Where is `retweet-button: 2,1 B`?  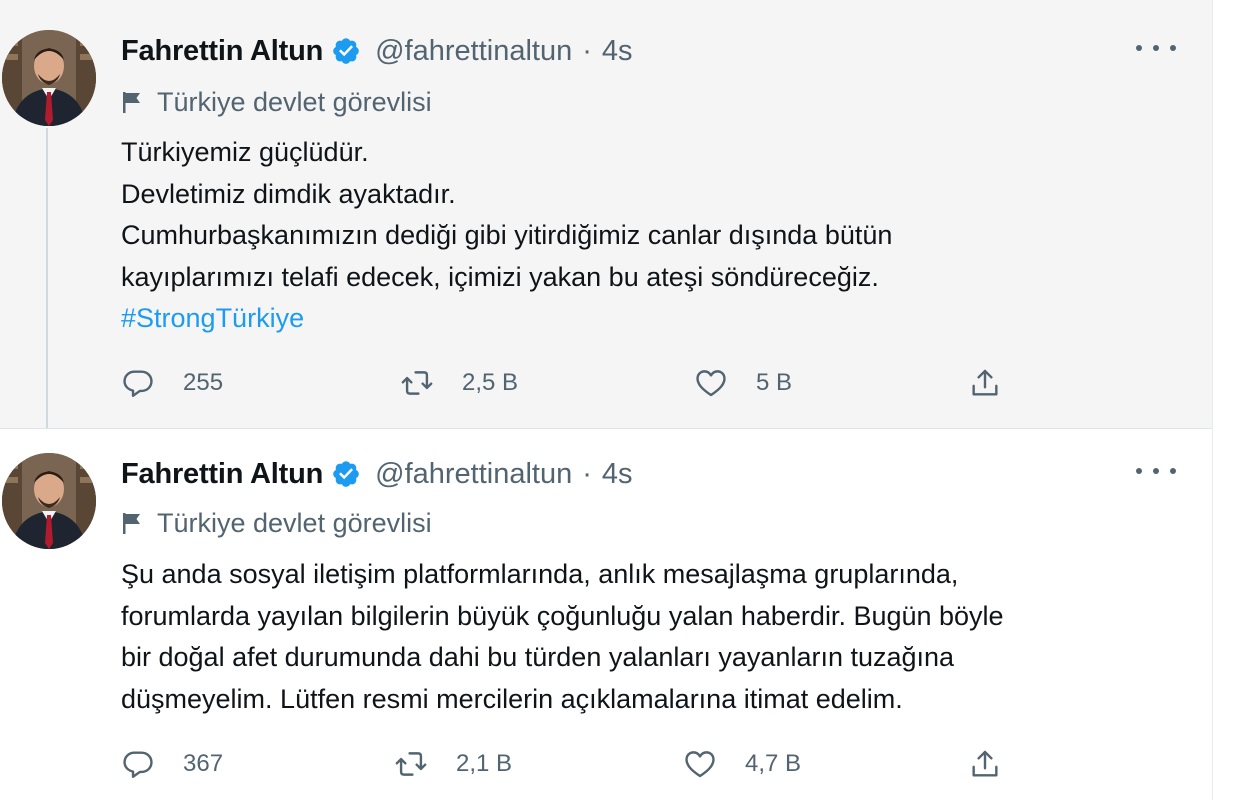 retweet-button: 2,1 B is located at coordinates (453, 764).